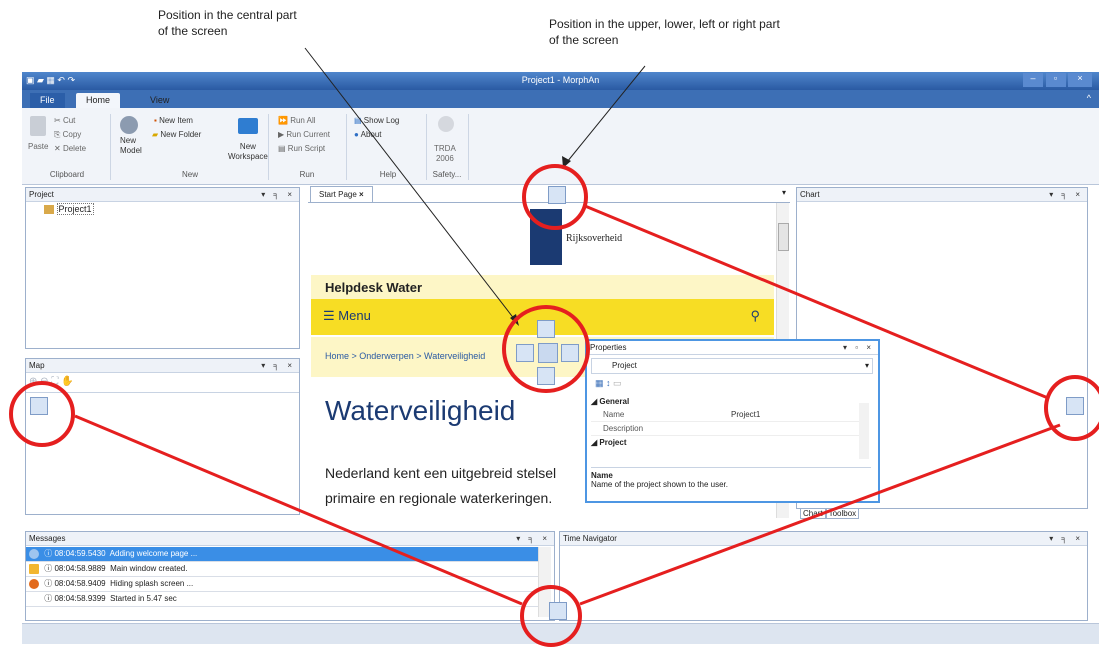 This screenshot has width=1099, height=647. I want to click on dock-center-bottom-button, so click(546, 376).